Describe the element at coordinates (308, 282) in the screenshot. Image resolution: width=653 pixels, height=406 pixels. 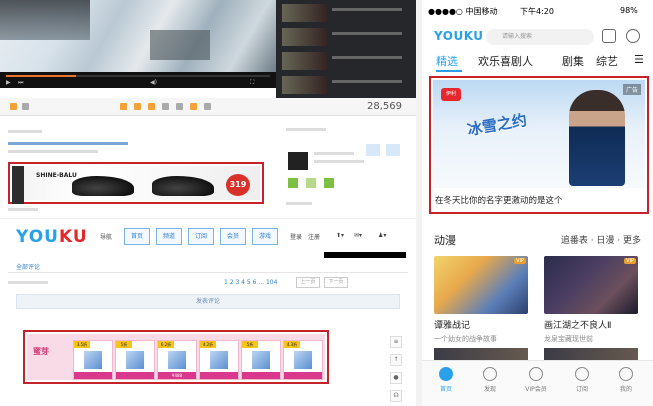
I see `prev-page-button: 上一页` at that location.